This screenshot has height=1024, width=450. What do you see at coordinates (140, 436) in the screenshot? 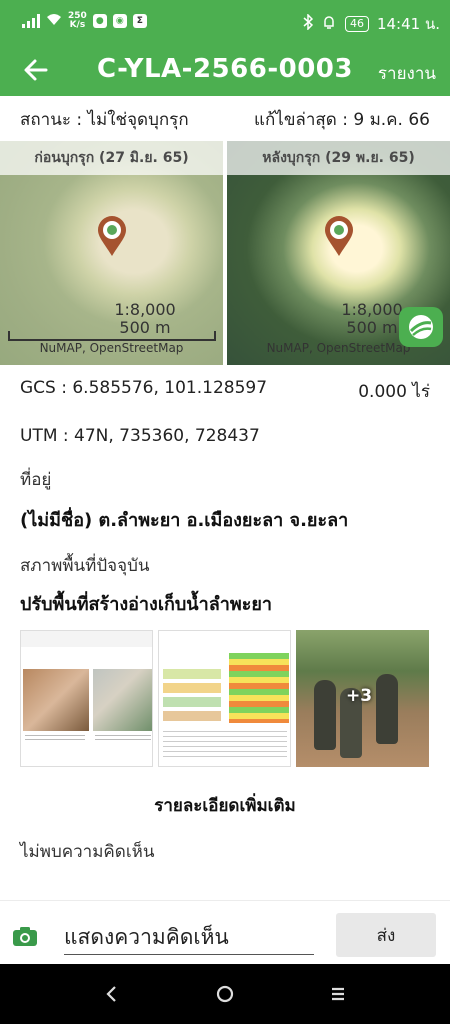
I see `utm-coordinates: UTM : 47N, 735360, 728437` at bounding box center [140, 436].